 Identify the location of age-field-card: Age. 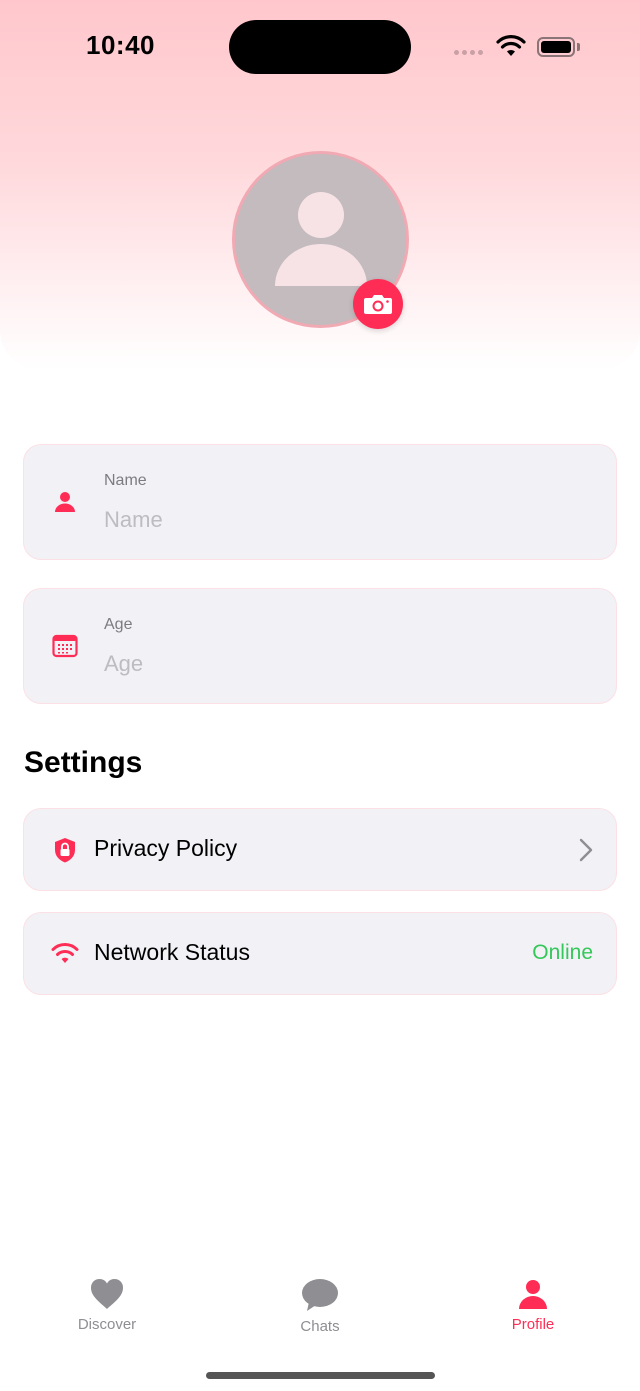
(320, 646).